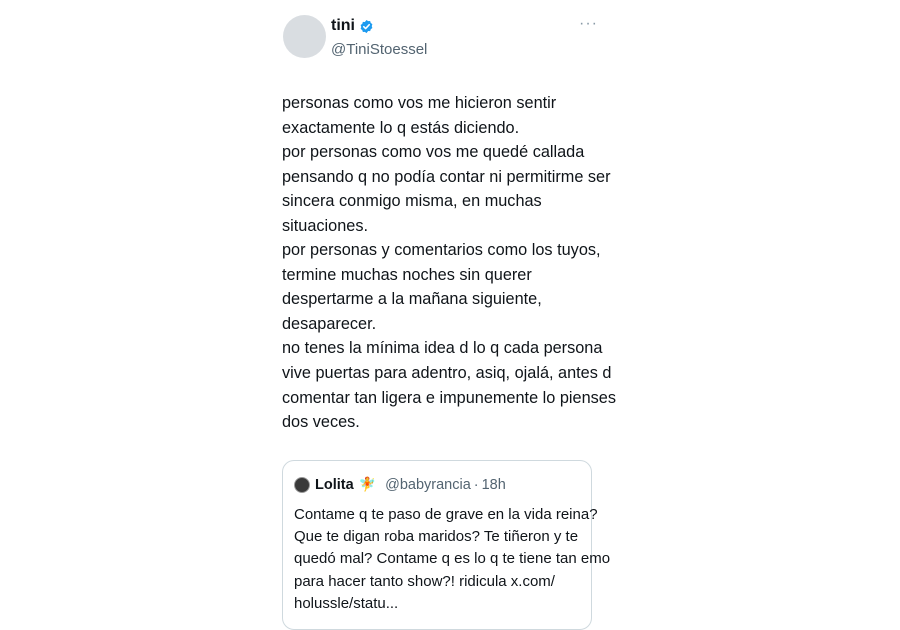 Image resolution: width=900 pixels, height=630 pixels. Describe the element at coordinates (588, 24) in the screenshot. I see `more-options-icon: ···` at that location.